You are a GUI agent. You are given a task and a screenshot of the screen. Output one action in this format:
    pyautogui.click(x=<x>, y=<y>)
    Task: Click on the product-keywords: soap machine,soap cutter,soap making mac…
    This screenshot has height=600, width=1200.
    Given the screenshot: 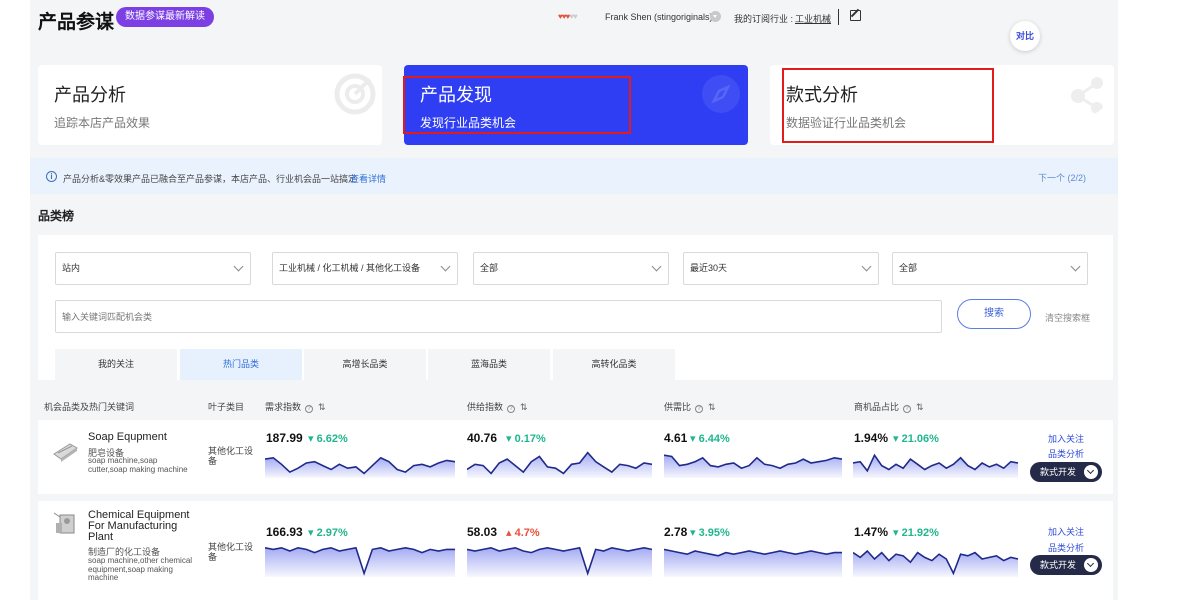 What is the action you would take?
    pyautogui.click(x=138, y=465)
    